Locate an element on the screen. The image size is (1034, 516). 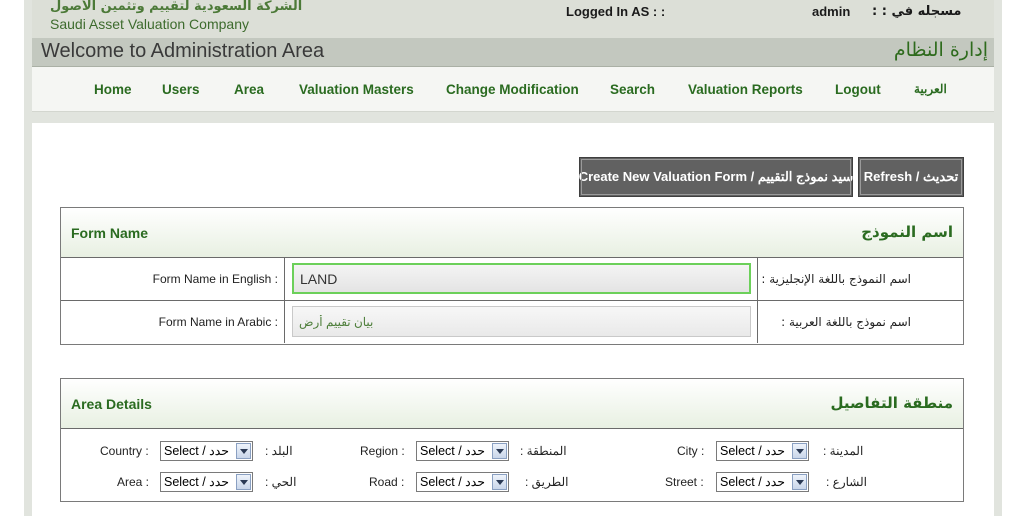
company-logo-arabic: الشركة السعودية لتقييم وتثمين الأصول is located at coordinates (176, 7).